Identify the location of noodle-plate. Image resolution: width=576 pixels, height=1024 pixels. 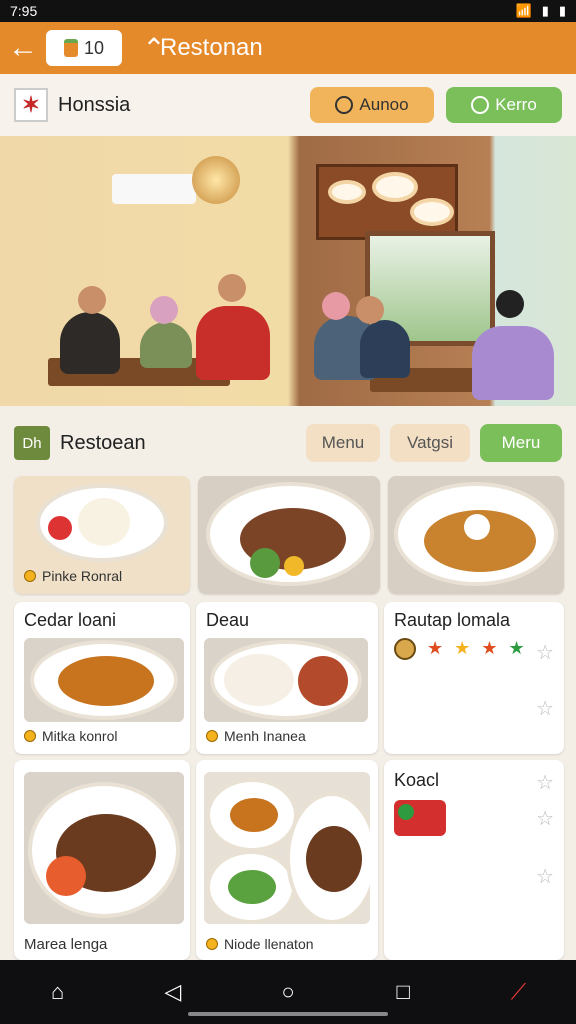
(476, 534).